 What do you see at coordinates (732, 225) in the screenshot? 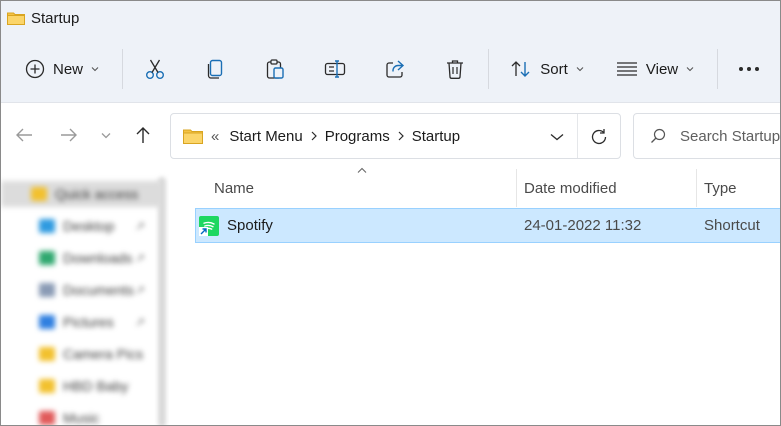
I see `file-type: Shortcut` at bounding box center [732, 225].